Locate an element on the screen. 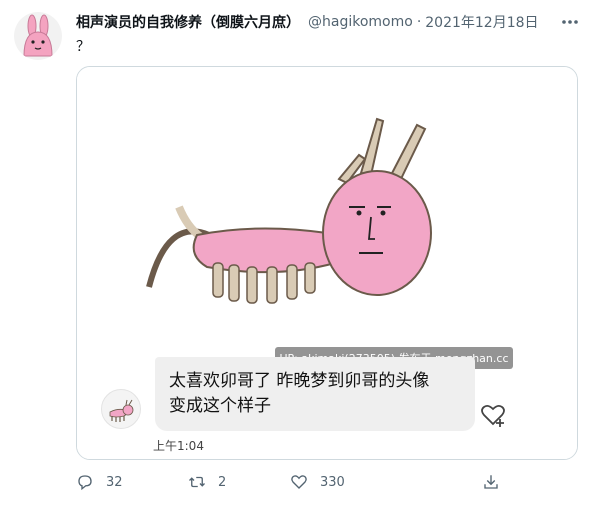  reply-count: 32 is located at coordinates (114, 482).